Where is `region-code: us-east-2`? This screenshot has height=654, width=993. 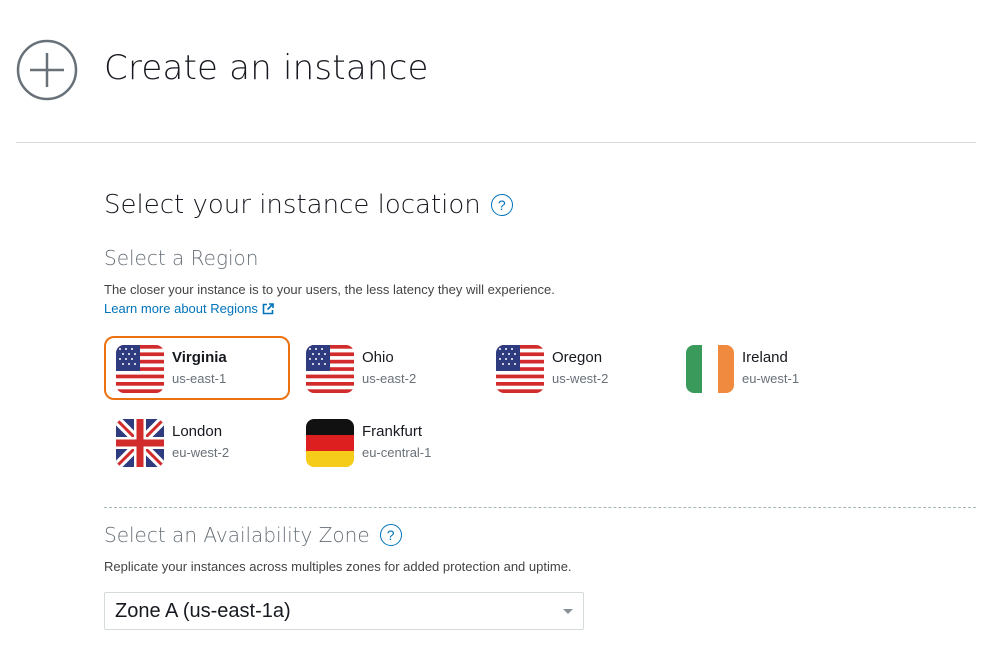 region-code: us-east-2 is located at coordinates (389, 378).